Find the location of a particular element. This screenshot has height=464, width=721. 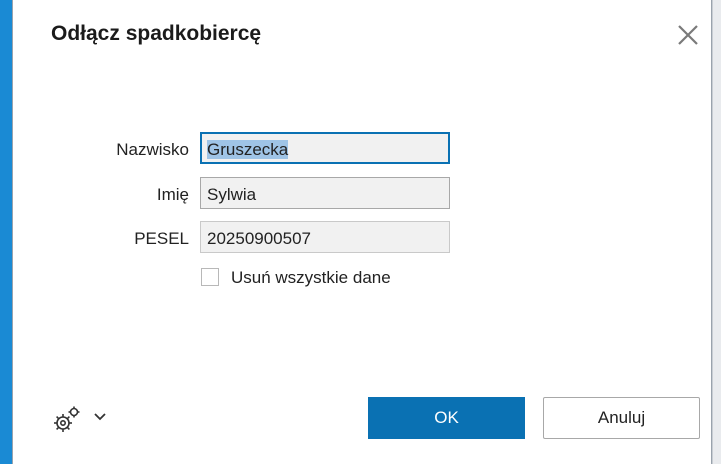

close-icon is located at coordinates (688, 35).